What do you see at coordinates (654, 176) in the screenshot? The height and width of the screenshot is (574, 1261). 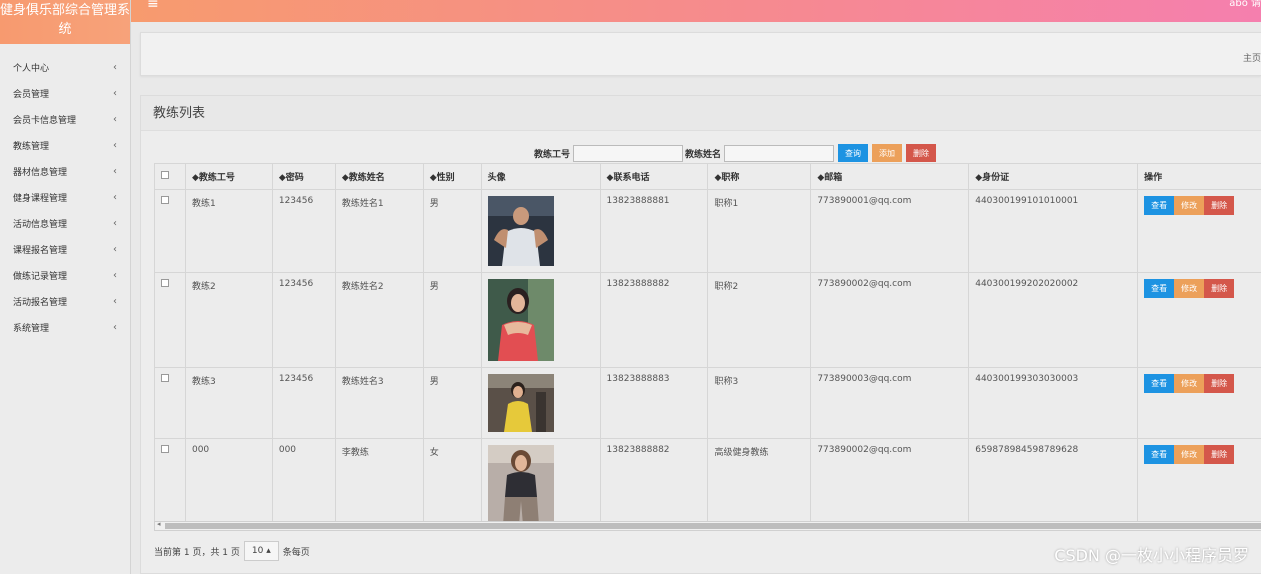 I see `column-header: ◆联系电话` at bounding box center [654, 176].